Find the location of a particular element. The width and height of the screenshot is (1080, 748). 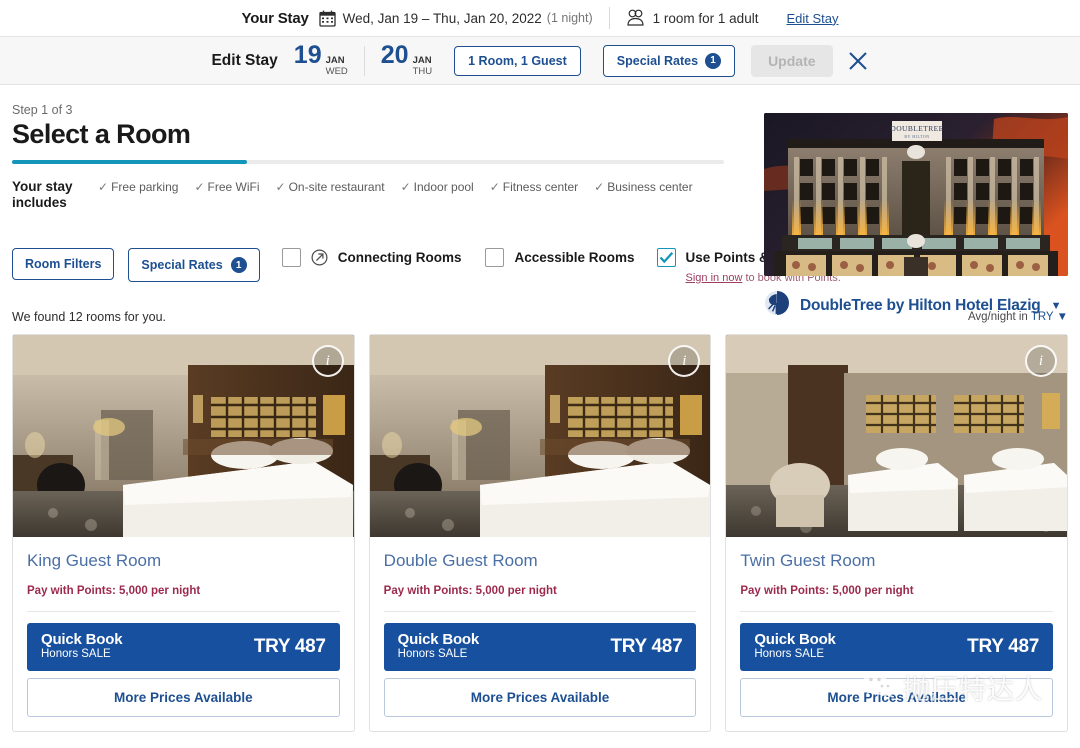

amenity-label: Fitness center is located at coordinates (540, 187).